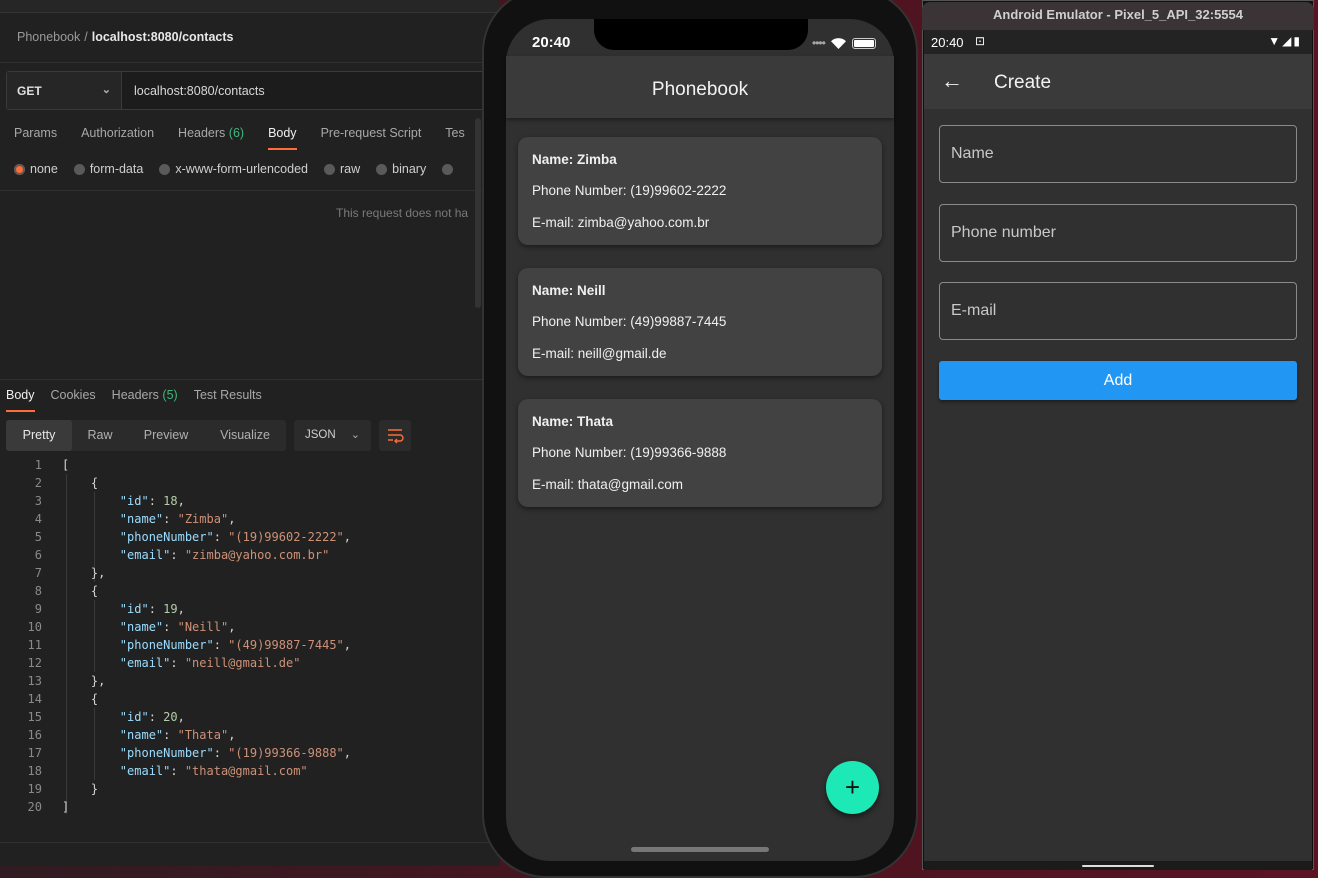 This screenshot has width=1318, height=878. What do you see at coordinates (48, 37) in the screenshot?
I see `breadcrumb-collection: Phonebook` at bounding box center [48, 37].